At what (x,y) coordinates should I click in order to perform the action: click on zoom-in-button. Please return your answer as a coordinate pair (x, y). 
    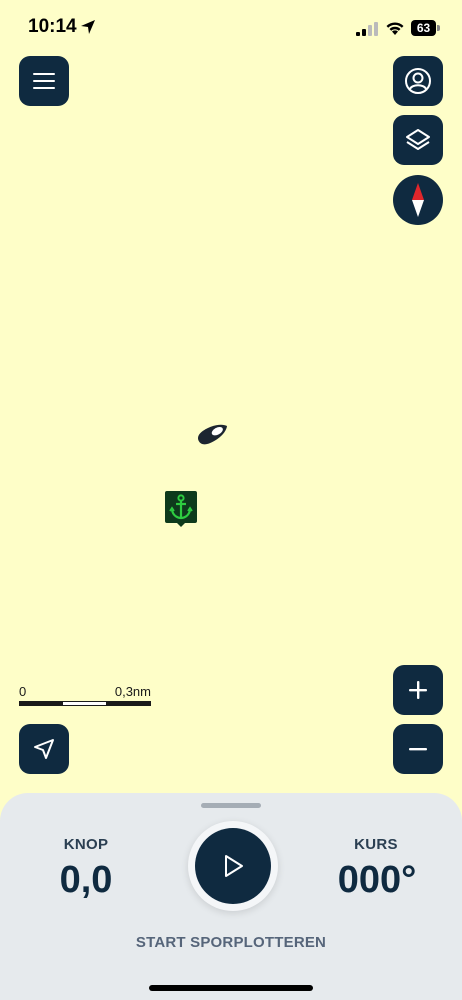
    Looking at the image, I should click on (418, 690).